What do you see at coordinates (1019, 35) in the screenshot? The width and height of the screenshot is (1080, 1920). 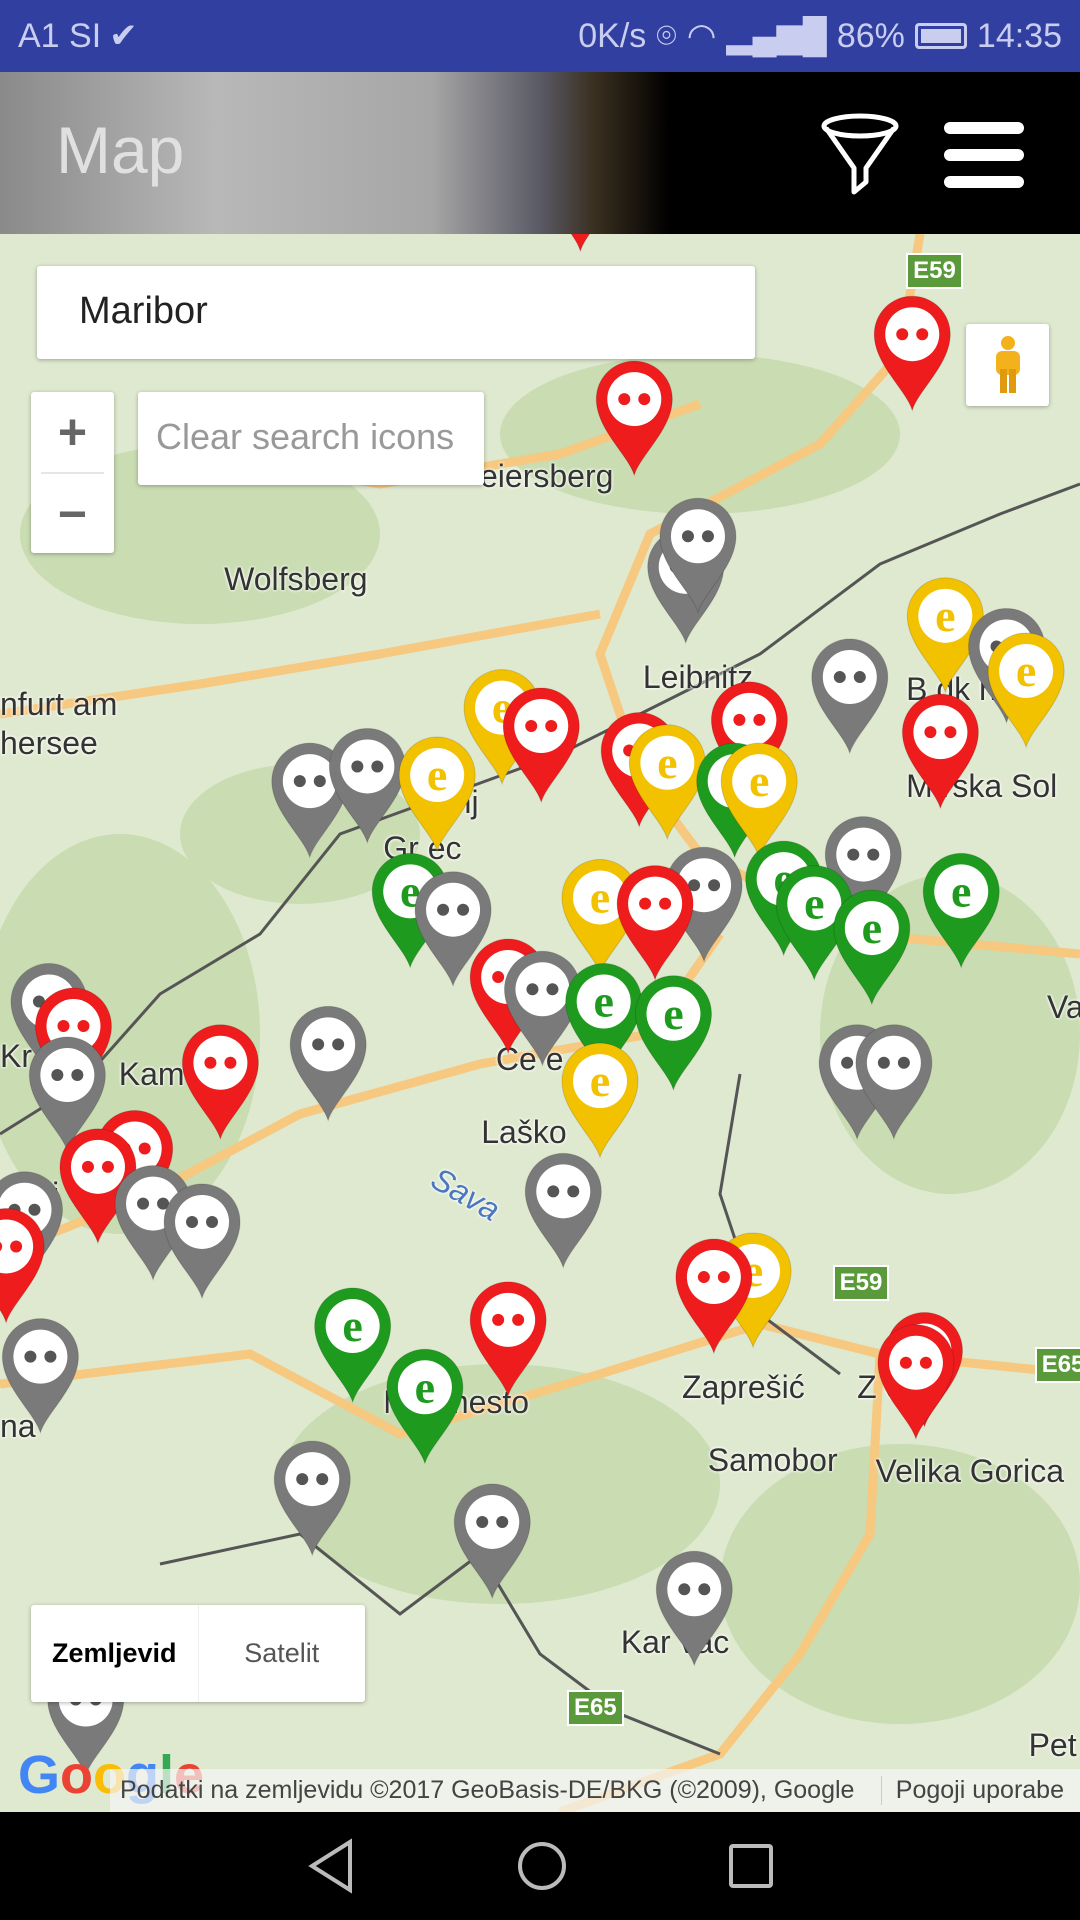 I see `clock: 14:35` at bounding box center [1019, 35].